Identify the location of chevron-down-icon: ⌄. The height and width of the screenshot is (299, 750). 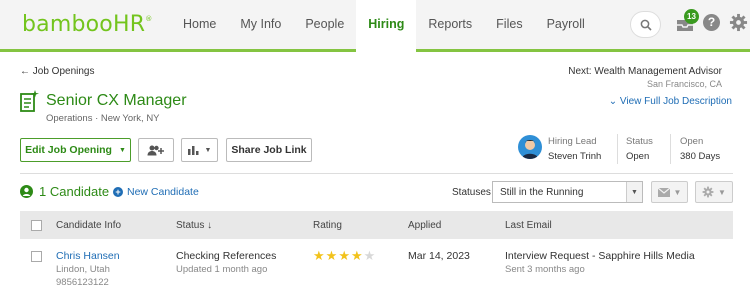
(614, 101).